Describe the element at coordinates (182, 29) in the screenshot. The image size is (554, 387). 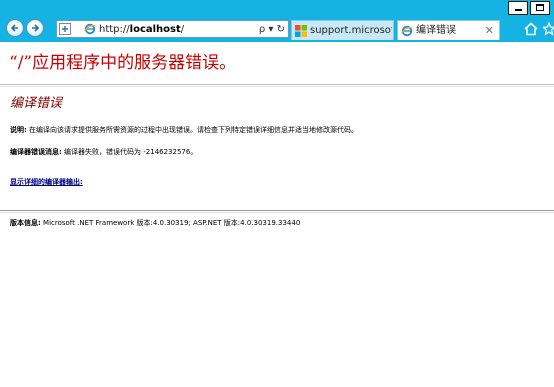
I see `url-path: /` at that location.